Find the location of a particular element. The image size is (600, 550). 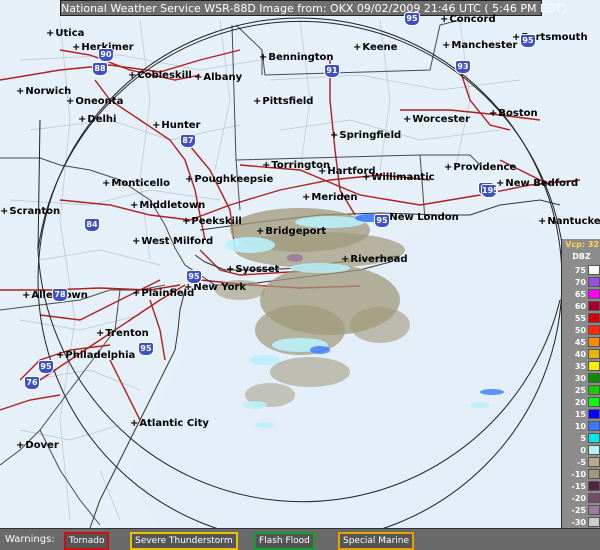

legend-level: 55 is located at coordinates (582, 318).